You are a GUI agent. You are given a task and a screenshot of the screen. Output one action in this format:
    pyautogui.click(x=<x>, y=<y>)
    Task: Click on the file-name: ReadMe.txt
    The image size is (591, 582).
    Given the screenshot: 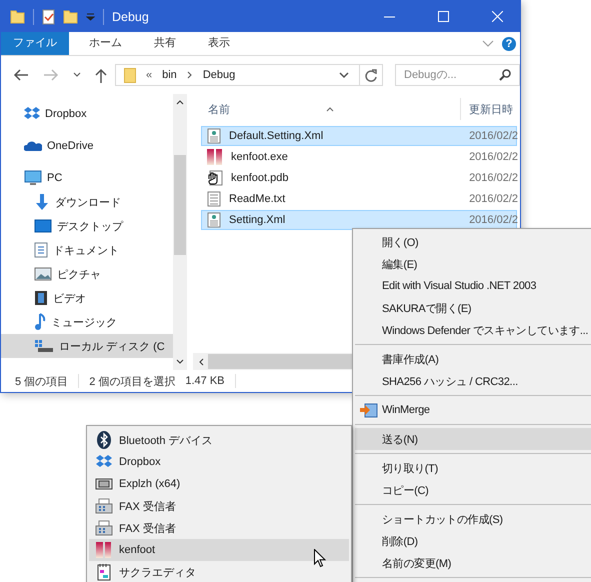 What is the action you would take?
    pyautogui.click(x=257, y=199)
    